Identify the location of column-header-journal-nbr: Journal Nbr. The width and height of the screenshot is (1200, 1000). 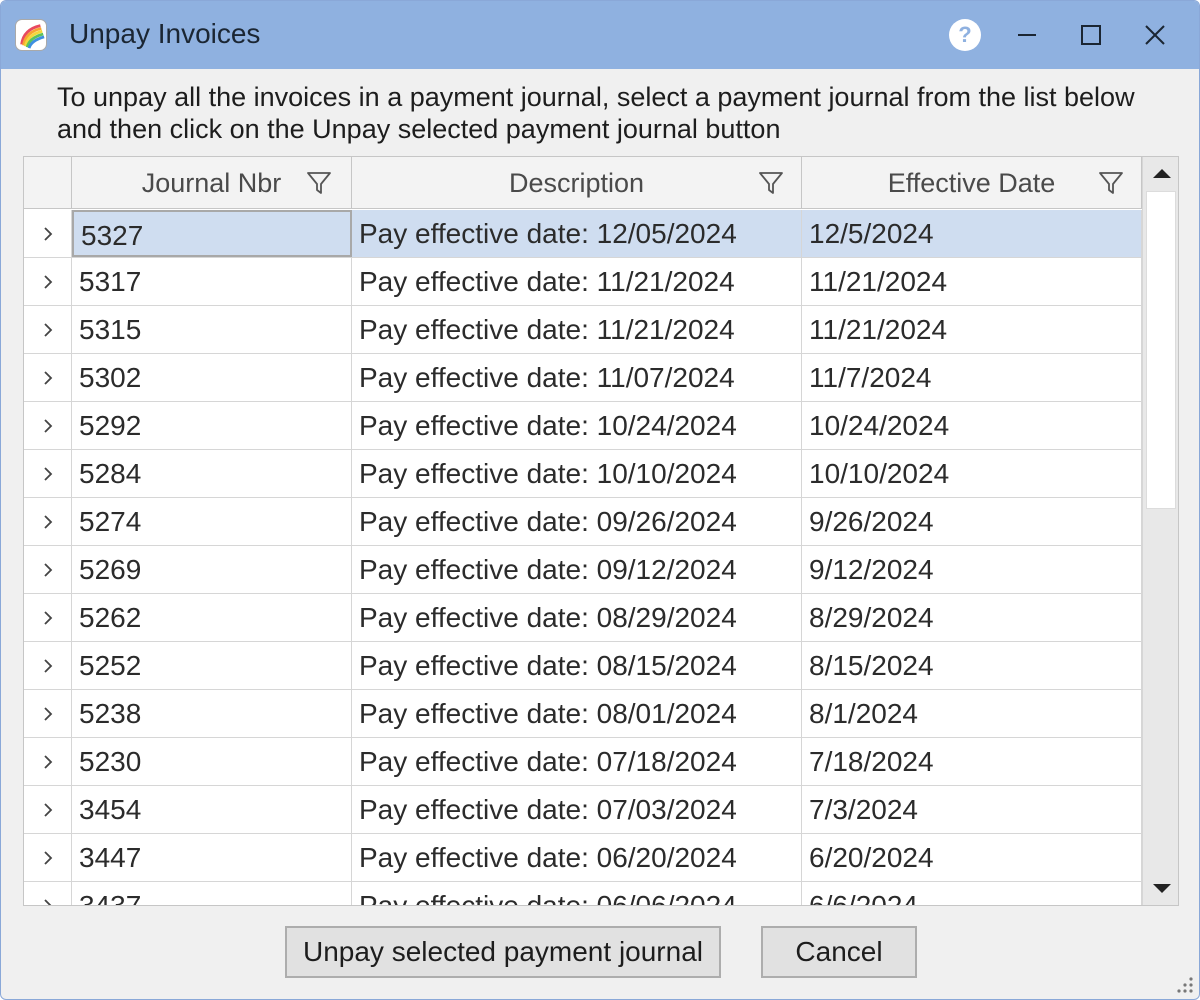
(212, 183).